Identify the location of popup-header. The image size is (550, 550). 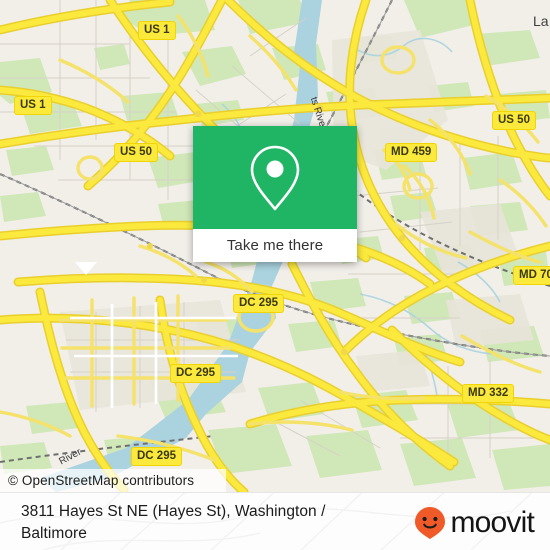
(275, 177).